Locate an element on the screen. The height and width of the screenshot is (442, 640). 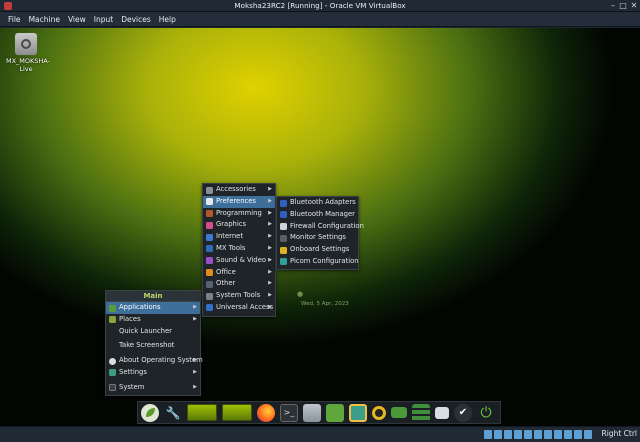
battery-icon is located at coordinates (399, 412).